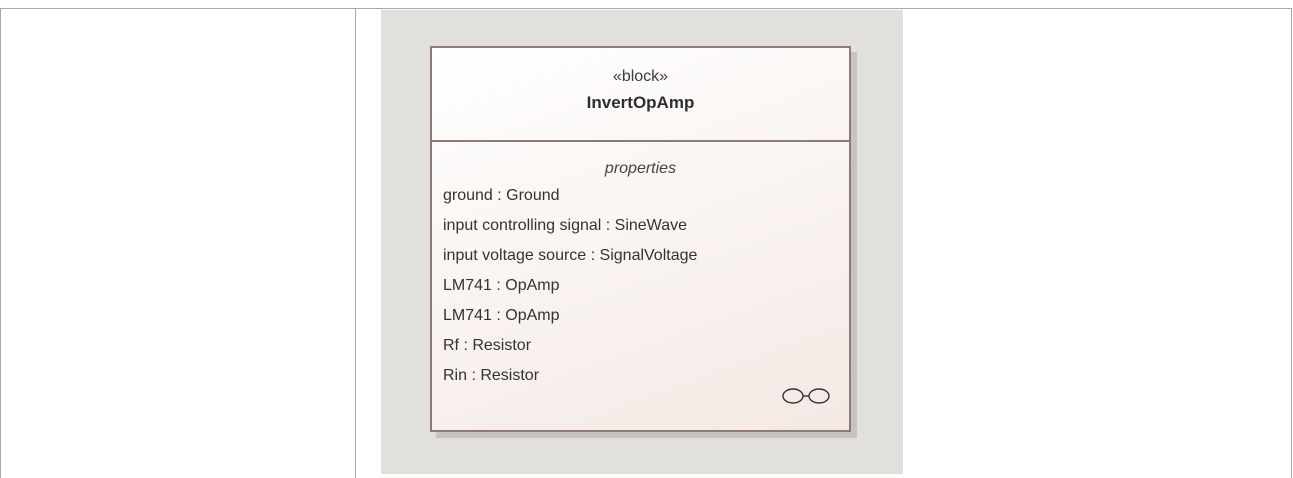  Describe the element at coordinates (355, 243) in the screenshot. I see `column-divider` at that location.